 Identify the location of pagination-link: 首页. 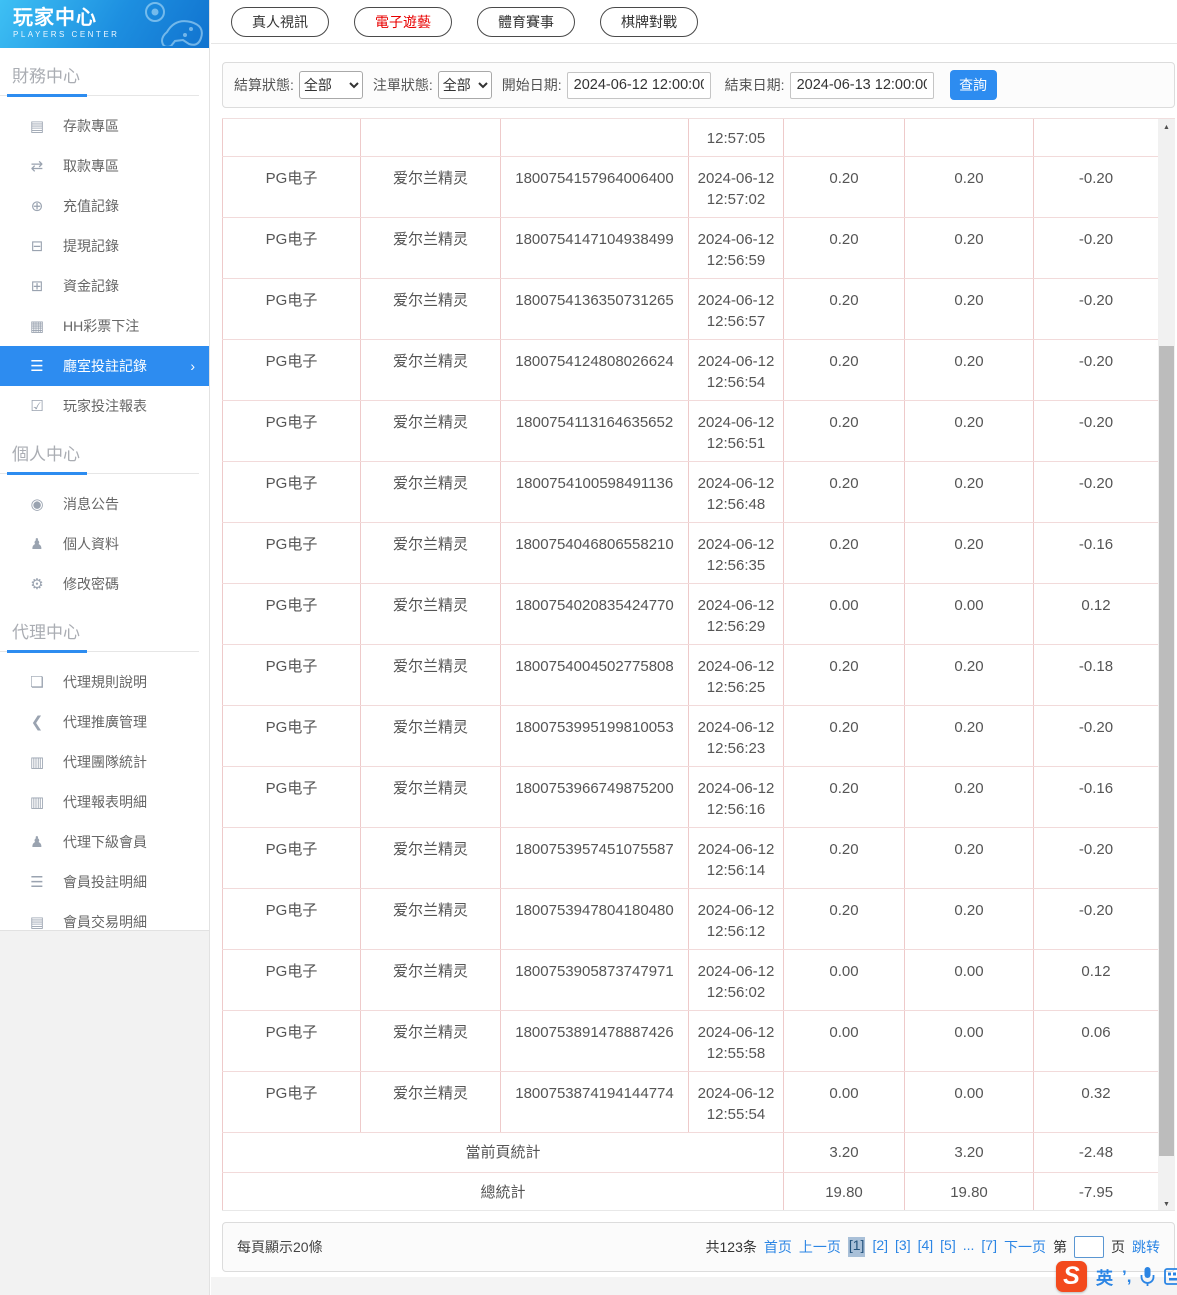
(778, 1247).